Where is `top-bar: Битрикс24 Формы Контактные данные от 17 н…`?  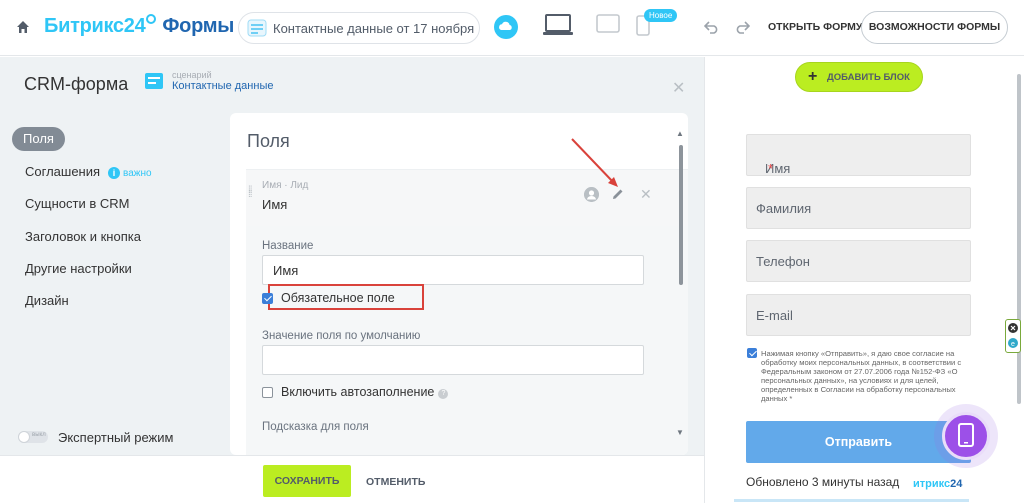
top-bar: Битрикс24 Формы Контактные данные от 17 н… is located at coordinates (512, 28).